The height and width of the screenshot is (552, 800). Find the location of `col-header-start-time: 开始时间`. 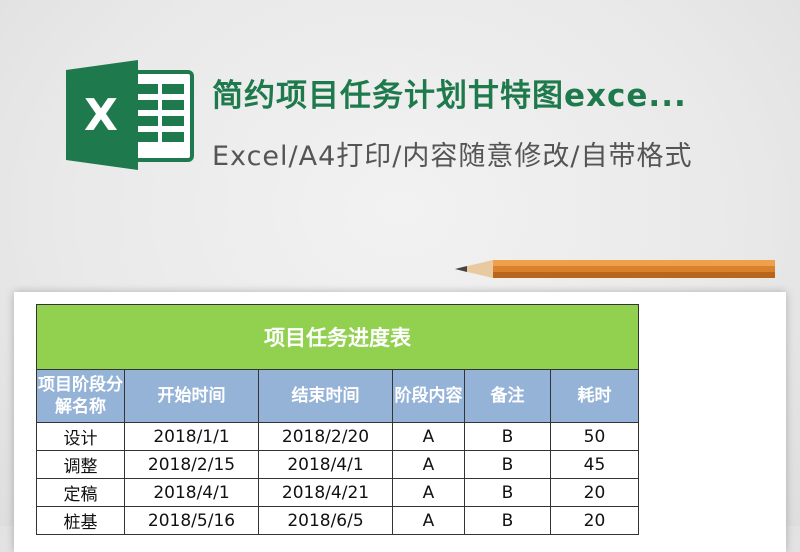

col-header-start-time: 开始时间 is located at coordinates (191, 396).